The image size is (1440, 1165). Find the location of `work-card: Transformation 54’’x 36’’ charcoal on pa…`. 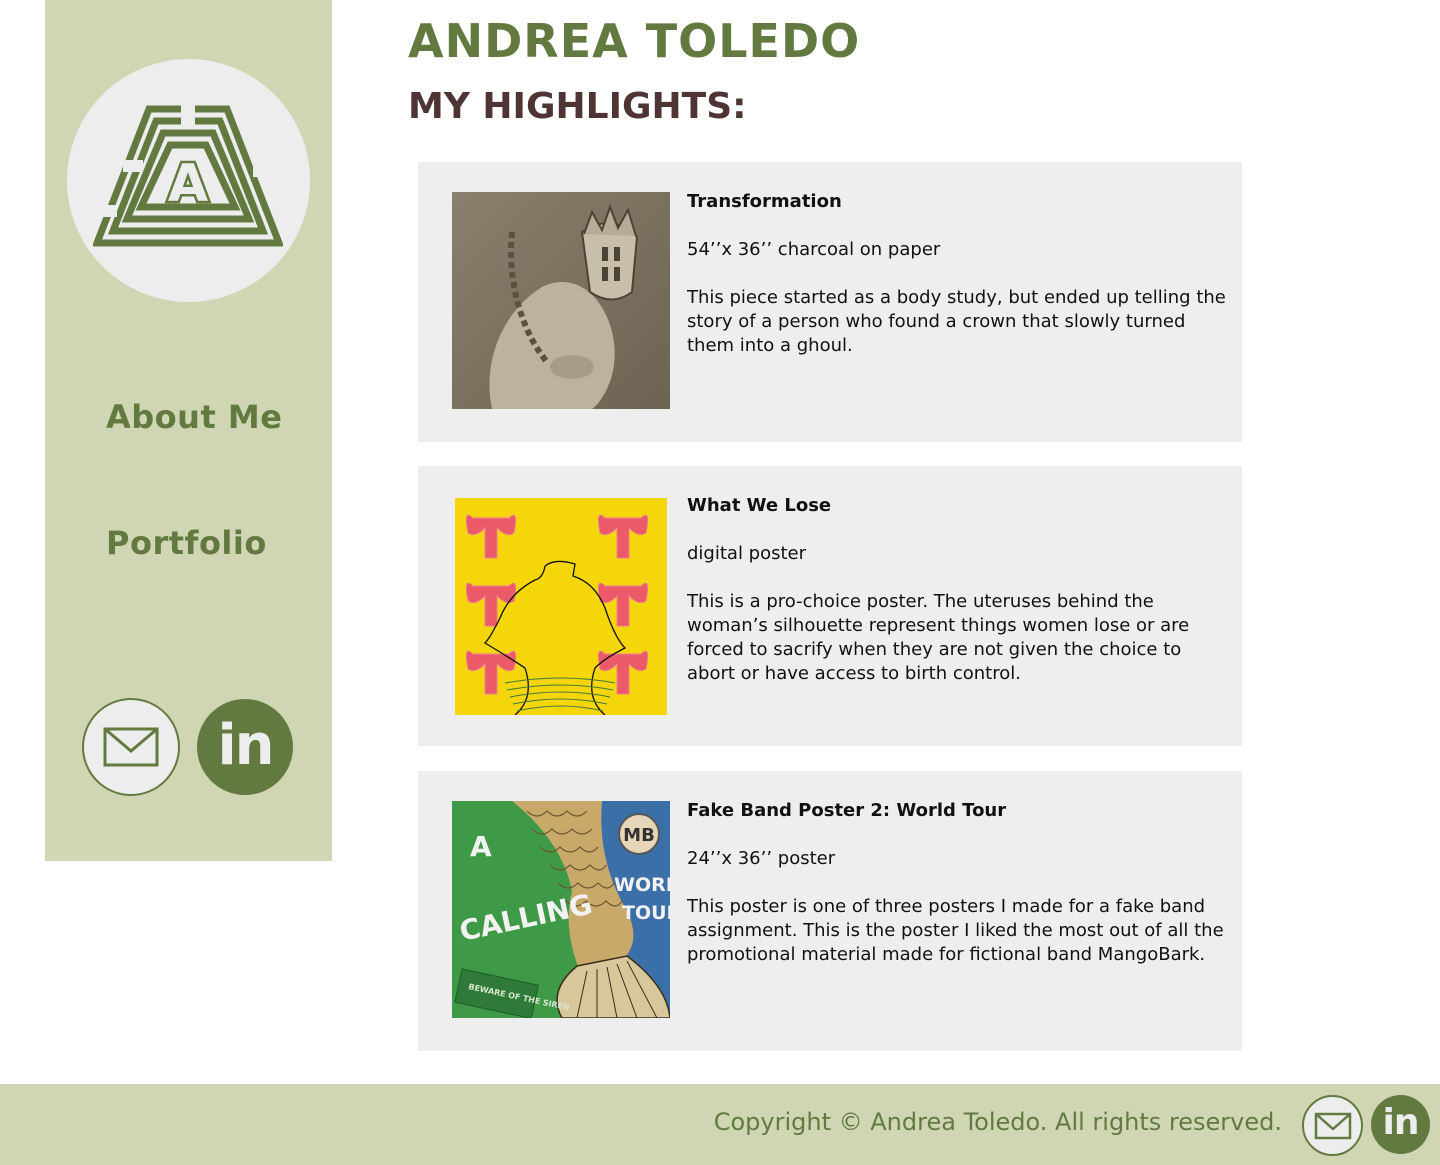

work-card: Transformation 54’’x 36’’ charcoal on pa… is located at coordinates (830, 302).